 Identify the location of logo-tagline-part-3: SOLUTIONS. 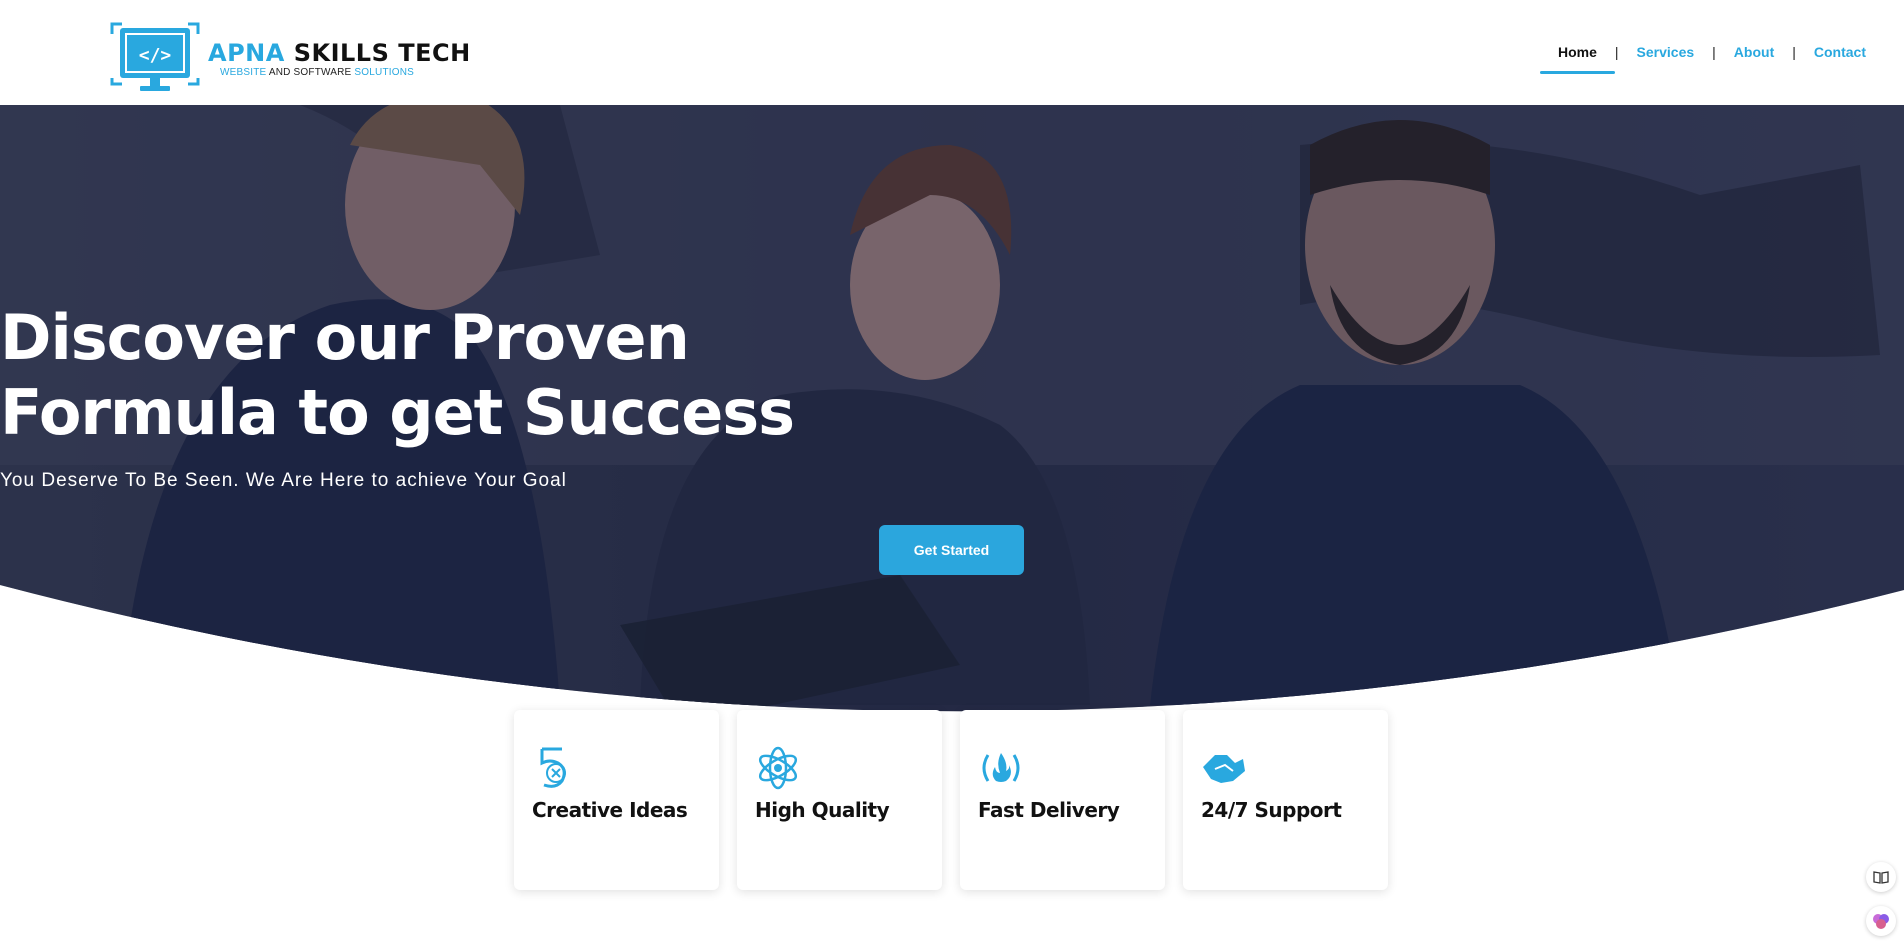
(384, 72).